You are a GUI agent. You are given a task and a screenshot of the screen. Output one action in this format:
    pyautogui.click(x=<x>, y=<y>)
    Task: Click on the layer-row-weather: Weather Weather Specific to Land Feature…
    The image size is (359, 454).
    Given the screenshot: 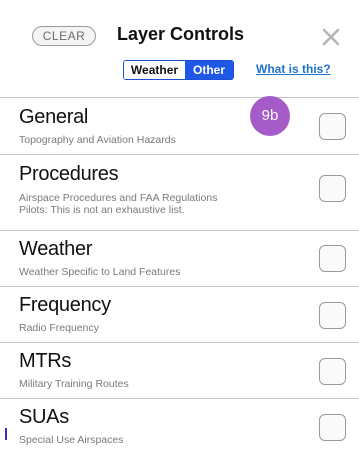 What is the action you would take?
    pyautogui.click(x=179, y=259)
    